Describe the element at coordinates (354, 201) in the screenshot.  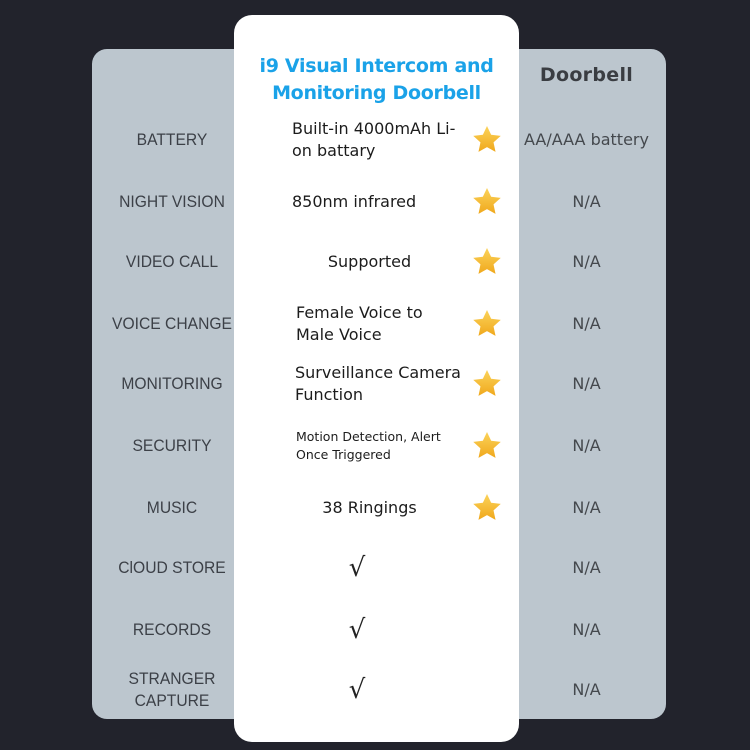
I see `feature-value: 850nm infrared` at that location.